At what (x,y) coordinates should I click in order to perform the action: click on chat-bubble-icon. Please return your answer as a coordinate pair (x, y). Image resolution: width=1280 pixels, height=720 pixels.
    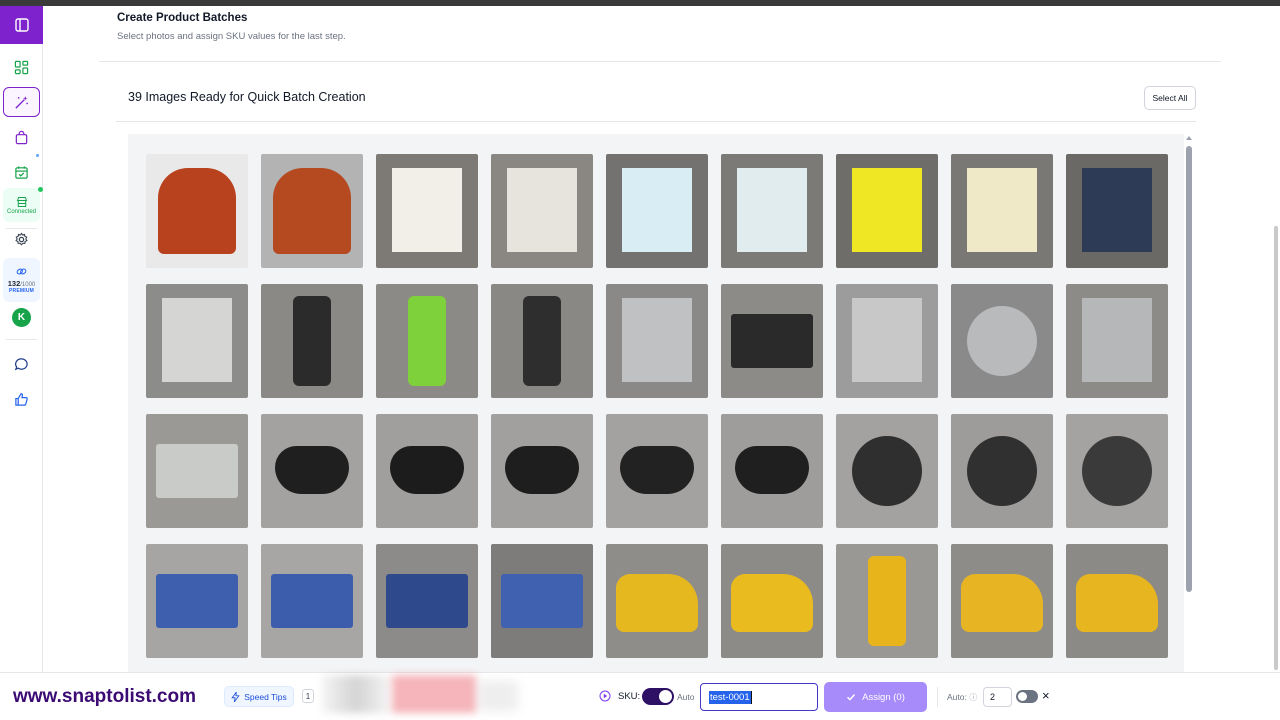
    Looking at the image, I should click on (21, 363).